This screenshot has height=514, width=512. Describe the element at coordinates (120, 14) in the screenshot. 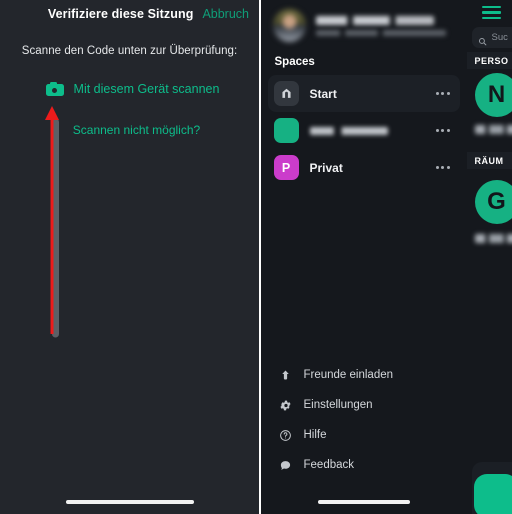

I see `page-title: Verifiziere diese Sitzung` at that location.